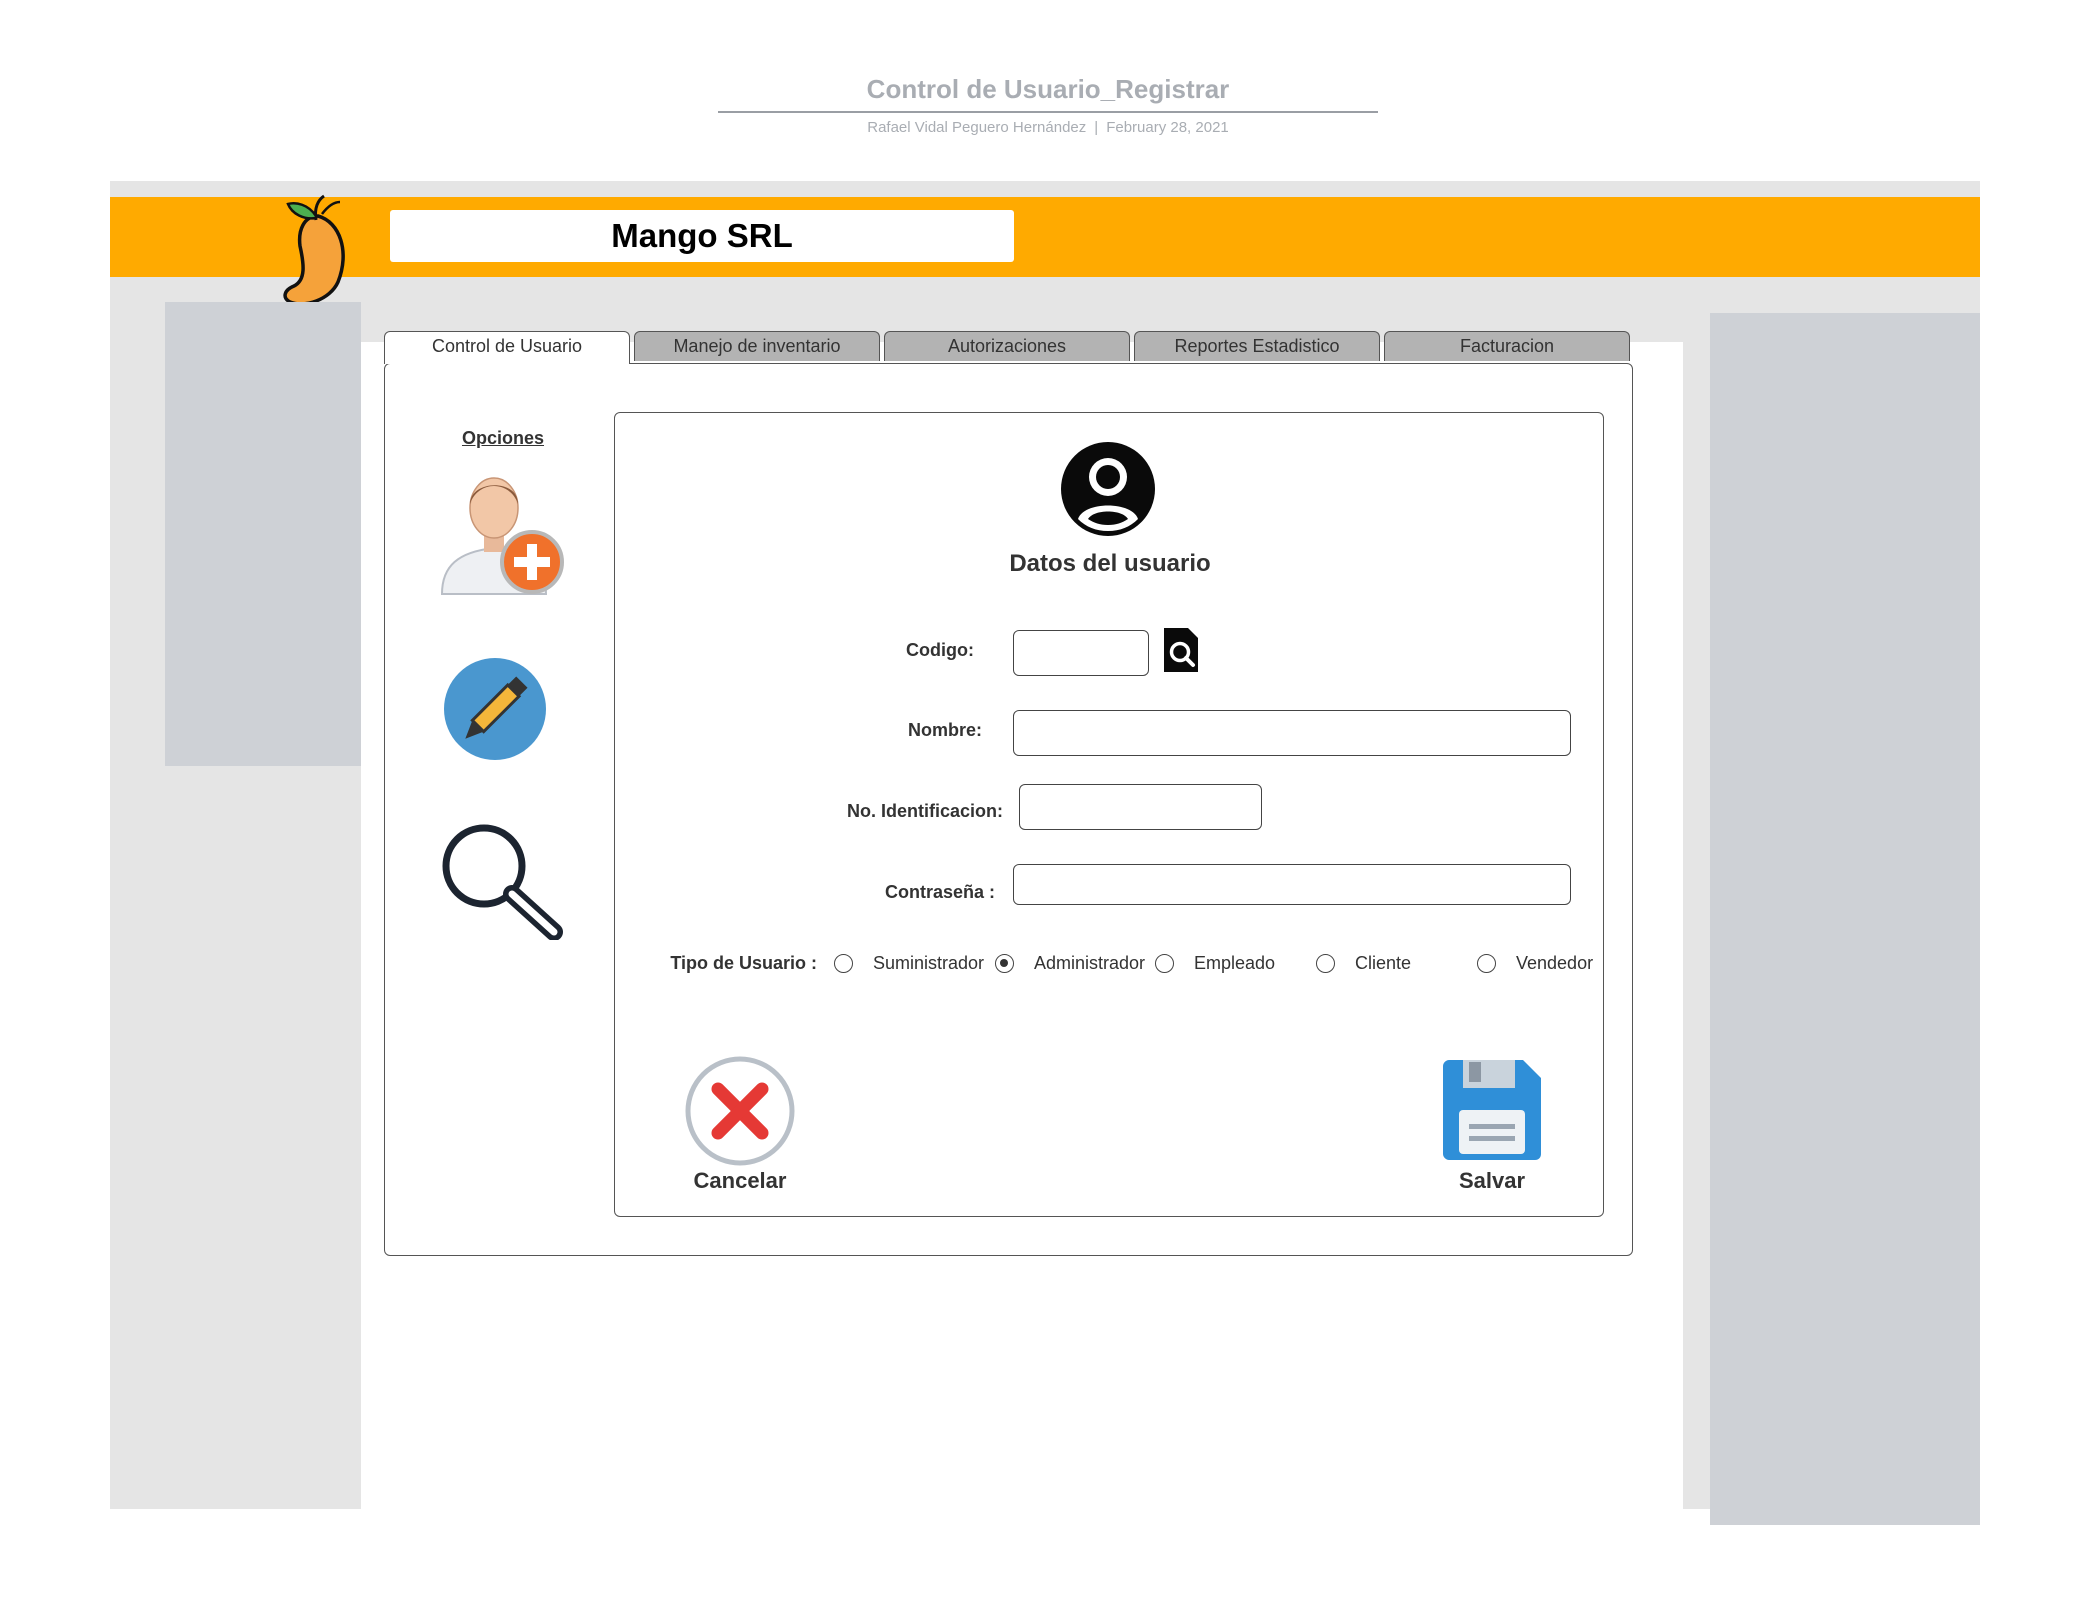 The width and height of the screenshot is (2080, 1600). Describe the element at coordinates (1383, 962) in the screenshot. I see `radio-label: Cliente` at that location.